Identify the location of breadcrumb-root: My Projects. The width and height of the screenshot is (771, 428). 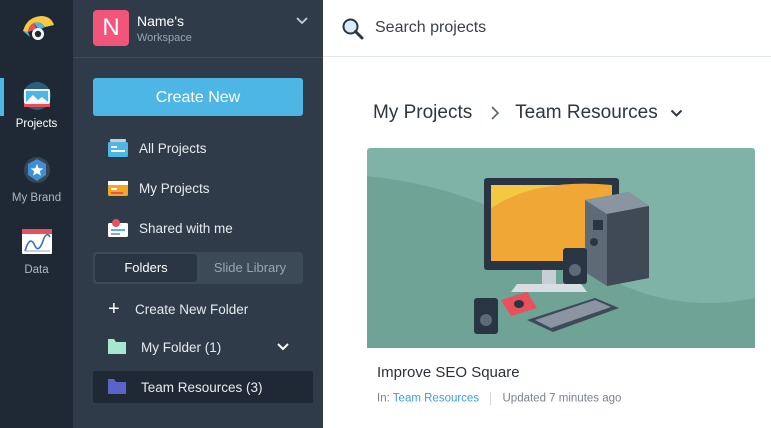
(422, 112).